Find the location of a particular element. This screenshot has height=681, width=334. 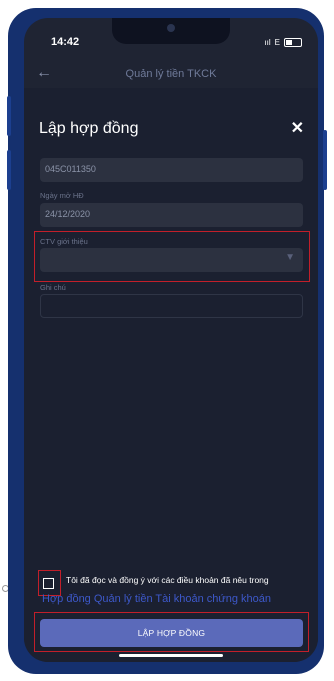

status-time: 14:42 is located at coordinates (65, 42).